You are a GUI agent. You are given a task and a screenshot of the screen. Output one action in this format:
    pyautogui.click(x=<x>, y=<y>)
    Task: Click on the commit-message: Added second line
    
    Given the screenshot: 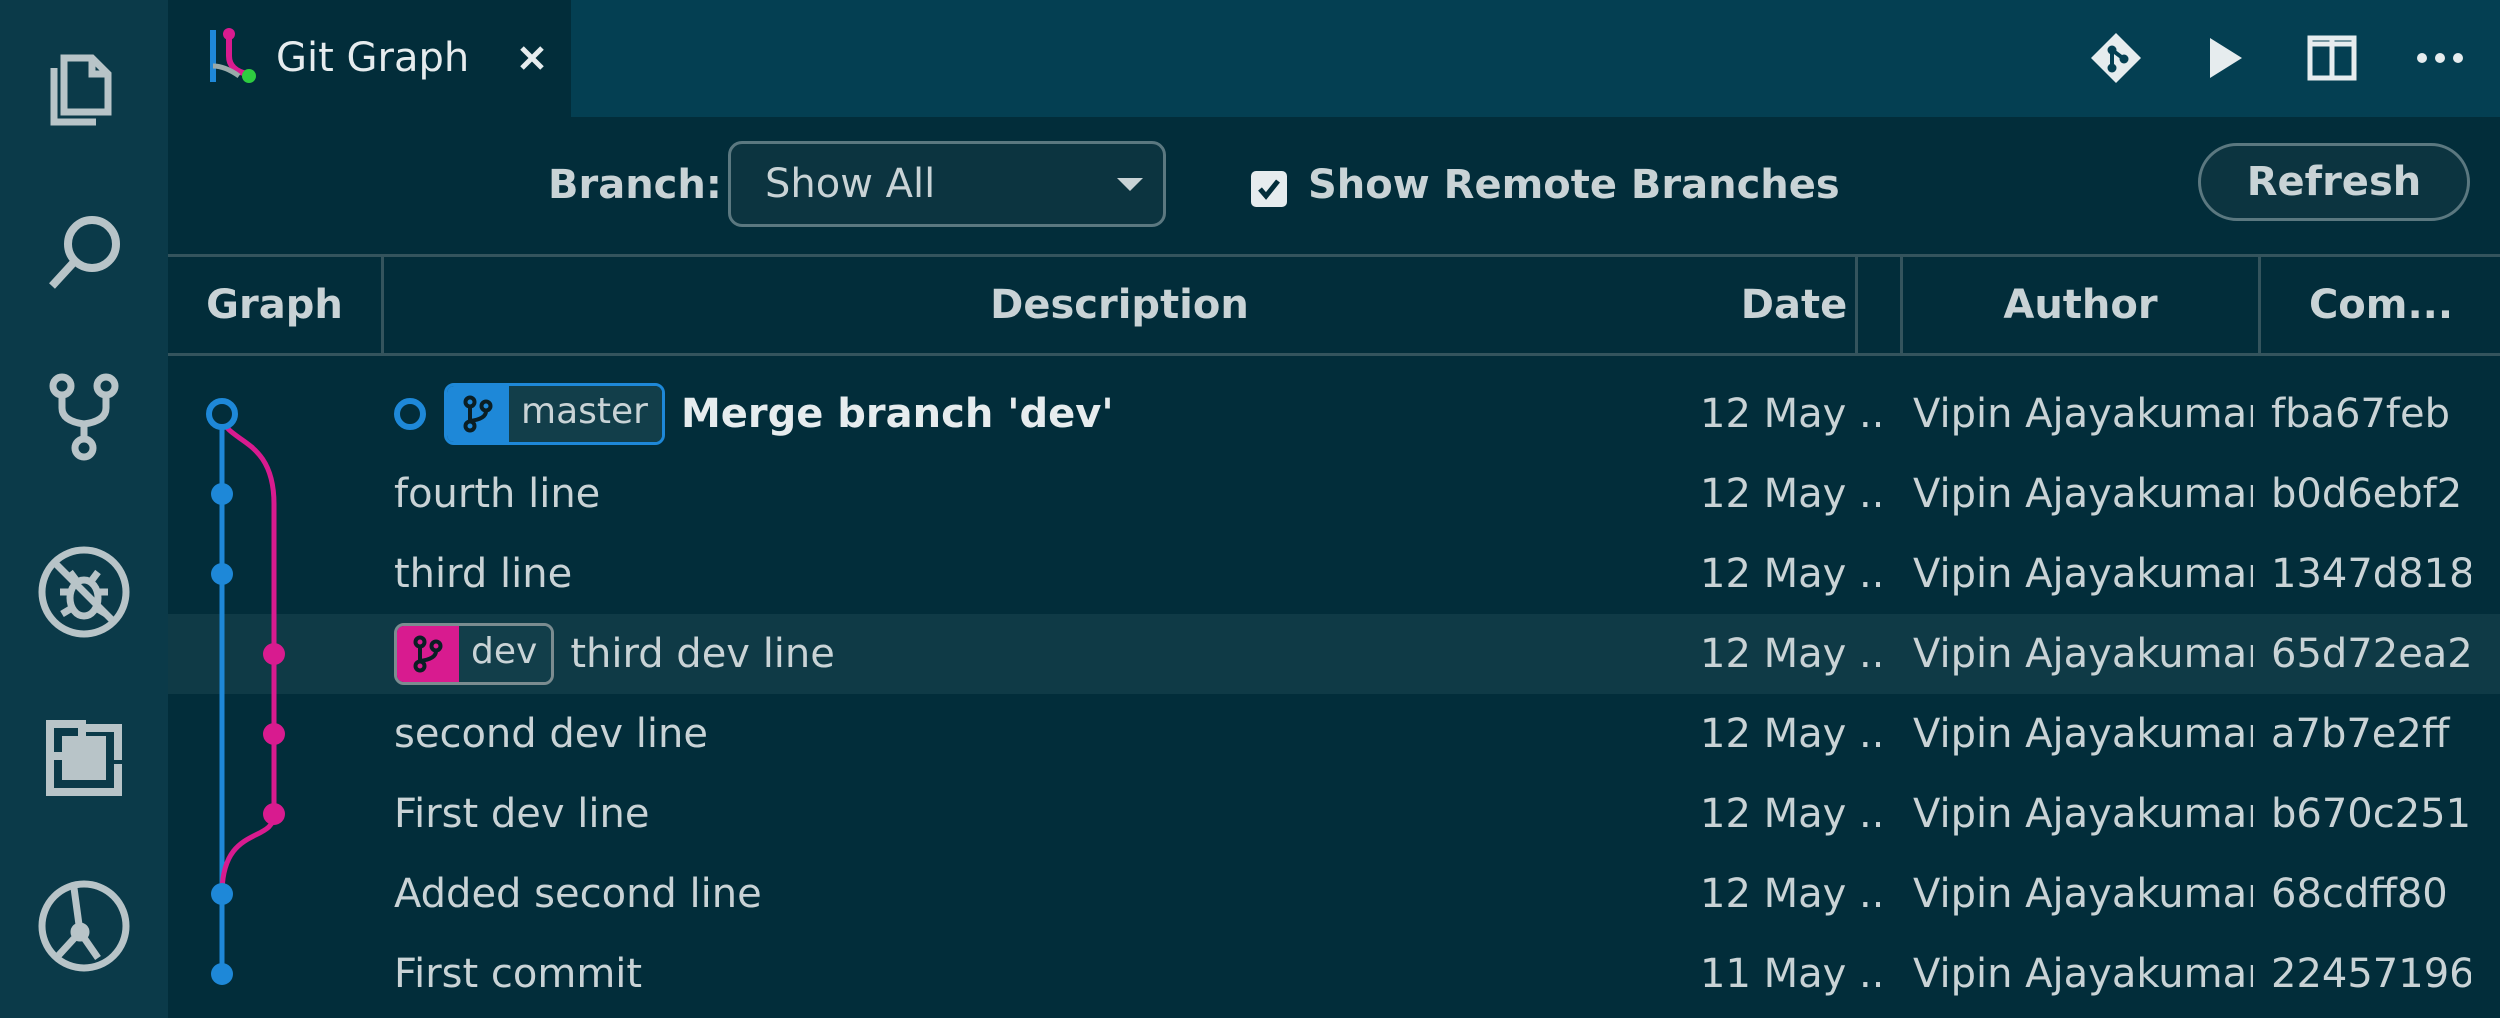 What is the action you would take?
    pyautogui.click(x=578, y=894)
    